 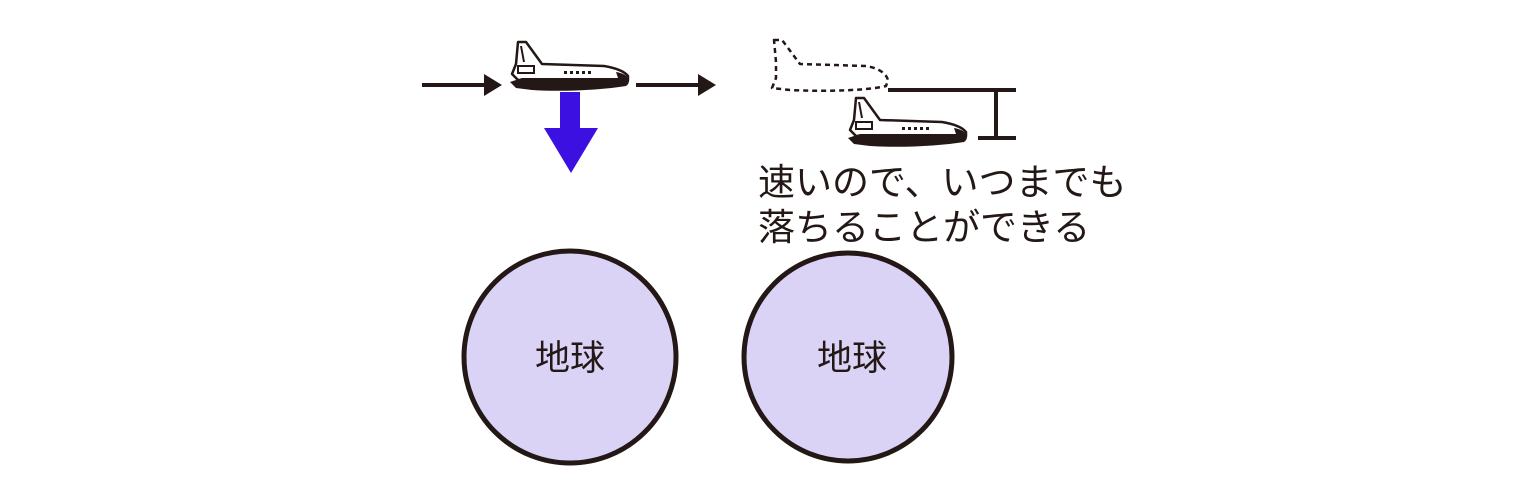 I want to click on earth-label-left: 地球, so click(x=570, y=359).